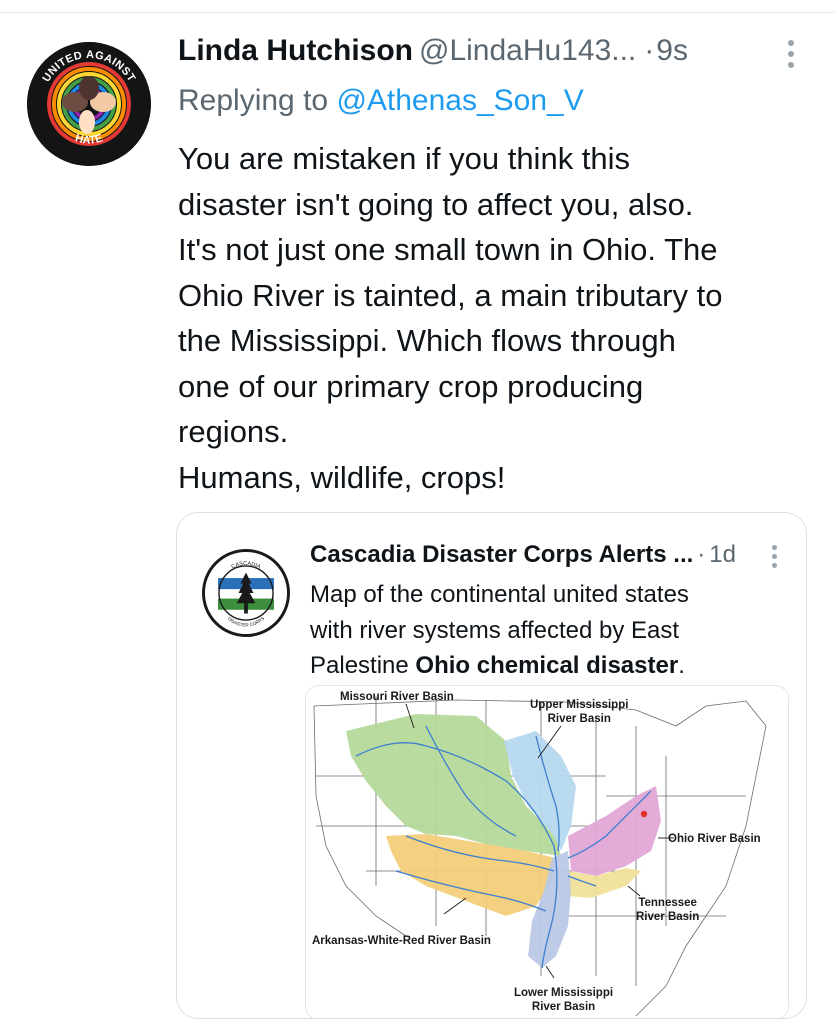  I want to click on tweet-line: You are mistaken if you think this, so click(404, 158).